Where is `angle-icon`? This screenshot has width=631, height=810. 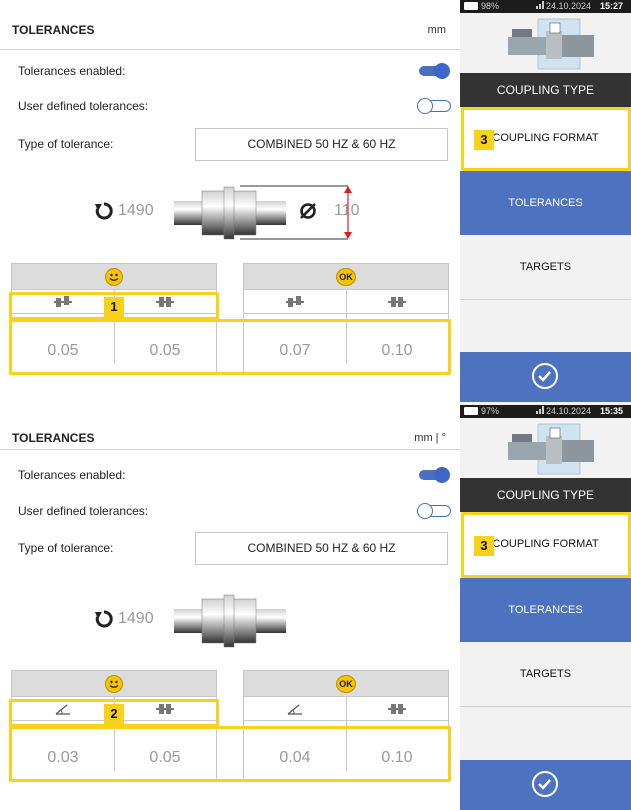 angle-icon is located at coordinates (295, 711).